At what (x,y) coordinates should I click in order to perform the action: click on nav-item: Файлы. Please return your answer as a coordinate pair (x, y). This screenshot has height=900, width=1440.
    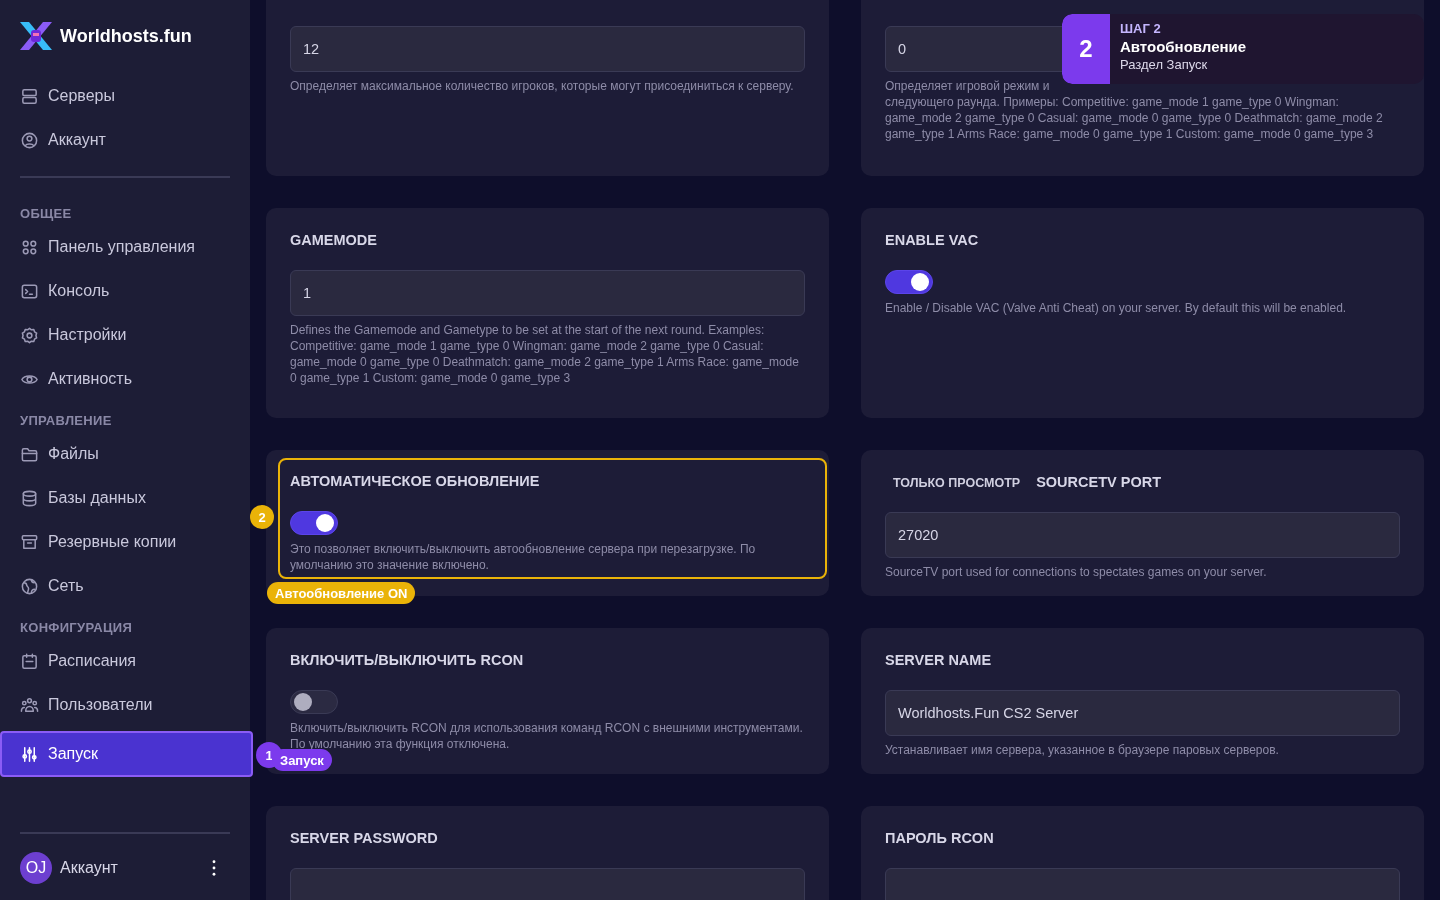
    Looking at the image, I should click on (125, 454).